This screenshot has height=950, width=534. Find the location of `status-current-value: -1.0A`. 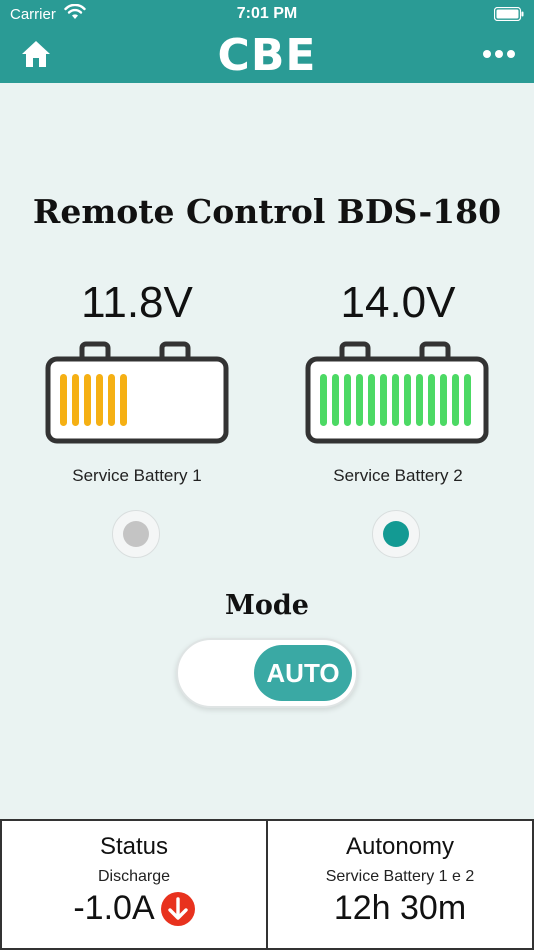

status-current-value: -1.0A is located at coordinates (114, 908).